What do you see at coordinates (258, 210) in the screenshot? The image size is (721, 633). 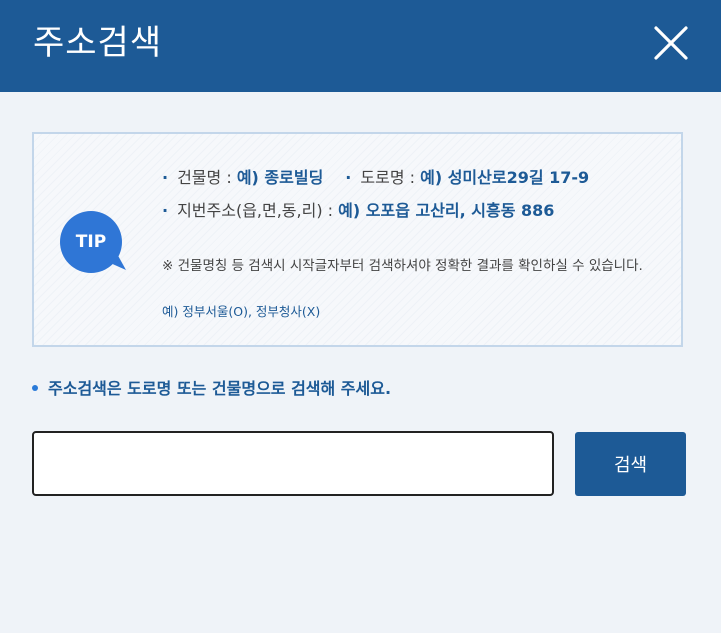 I see `lot-label: 지번주소(읍,면,동,리) :` at bounding box center [258, 210].